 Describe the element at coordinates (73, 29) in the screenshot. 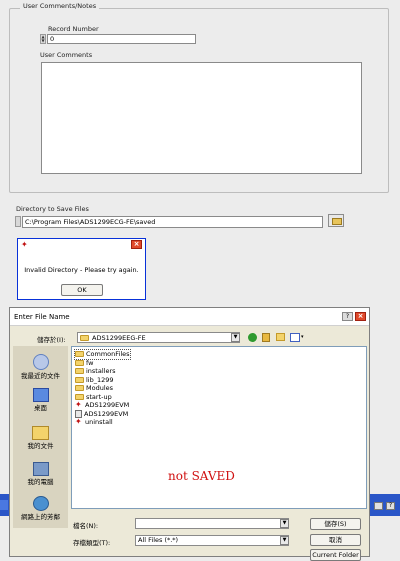

I see `record-number-label: Record Number` at that location.